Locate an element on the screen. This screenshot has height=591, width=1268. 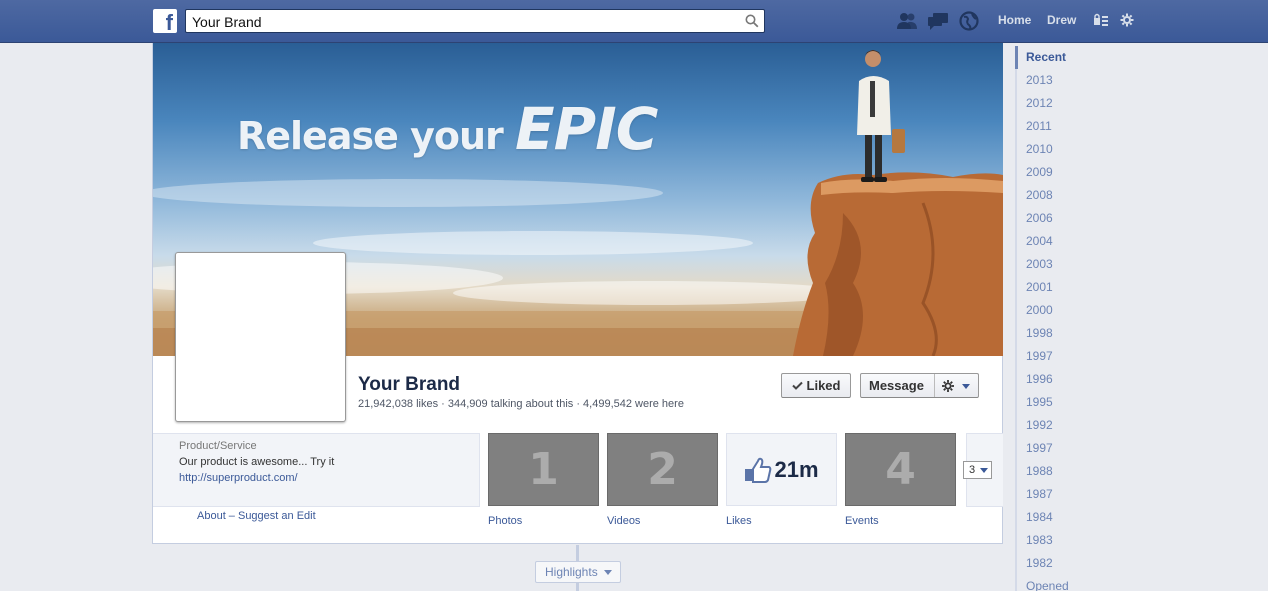
page-description: Our product is awesome... Try it is located at coordinates (257, 462).